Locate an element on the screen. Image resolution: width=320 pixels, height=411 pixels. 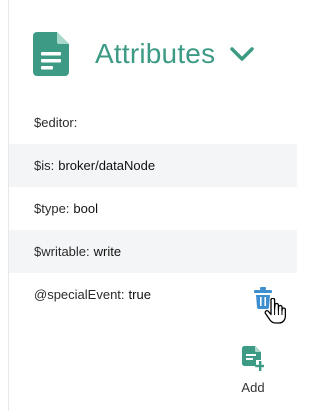
add-attribute-button: Add is located at coordinates (253, 370).